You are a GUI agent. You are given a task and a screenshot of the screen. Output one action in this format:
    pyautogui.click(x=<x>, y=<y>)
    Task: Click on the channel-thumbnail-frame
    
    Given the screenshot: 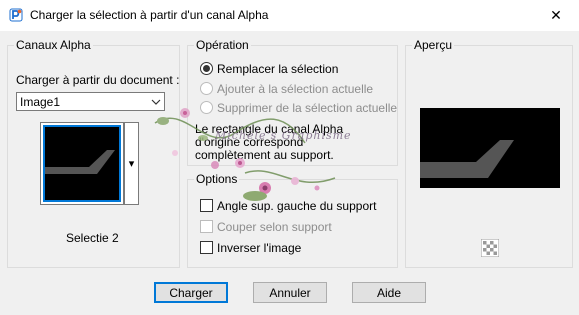 What is the action you would take?
    pyautogui.click(x=82, y=163)
    